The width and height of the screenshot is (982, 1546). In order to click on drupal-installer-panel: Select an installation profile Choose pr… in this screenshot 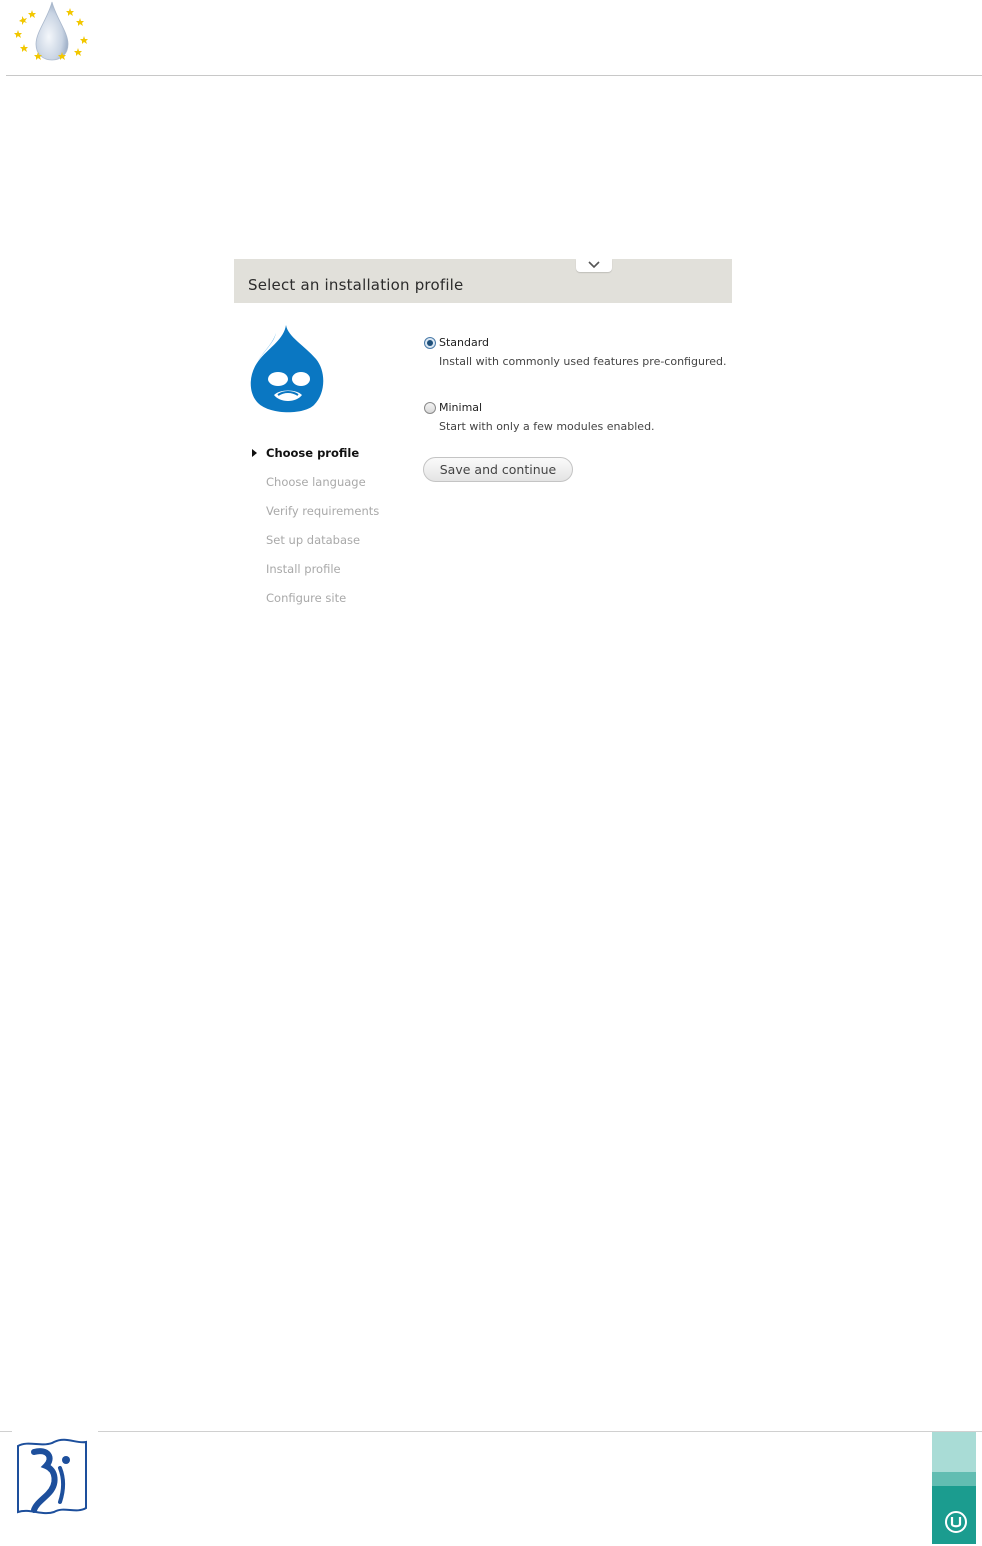, I will do `click(483, 449)`.